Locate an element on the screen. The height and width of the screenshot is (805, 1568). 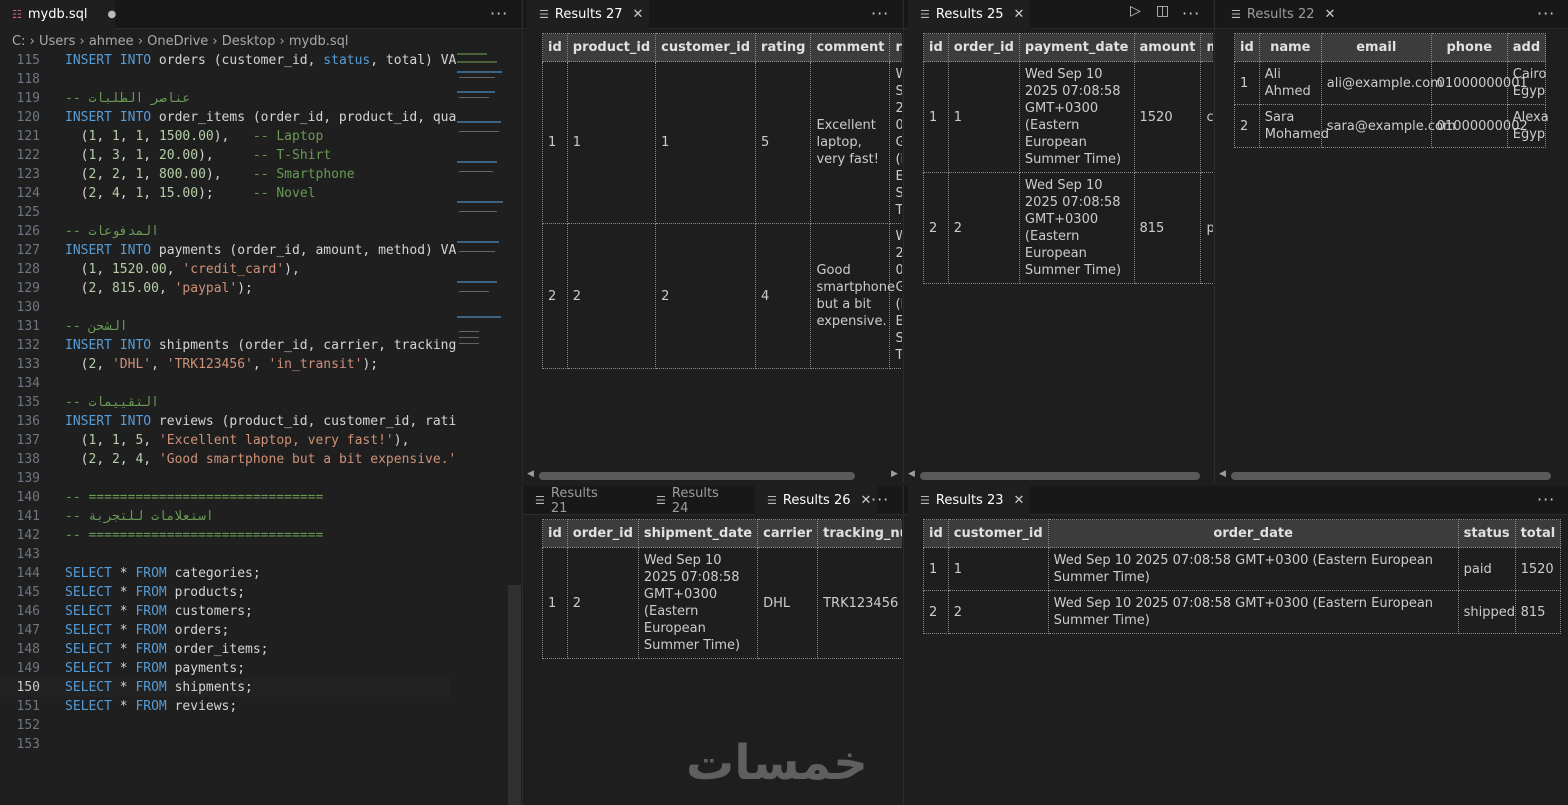
split-editor-icon: ◫ is located at coordinates (1163, 11).